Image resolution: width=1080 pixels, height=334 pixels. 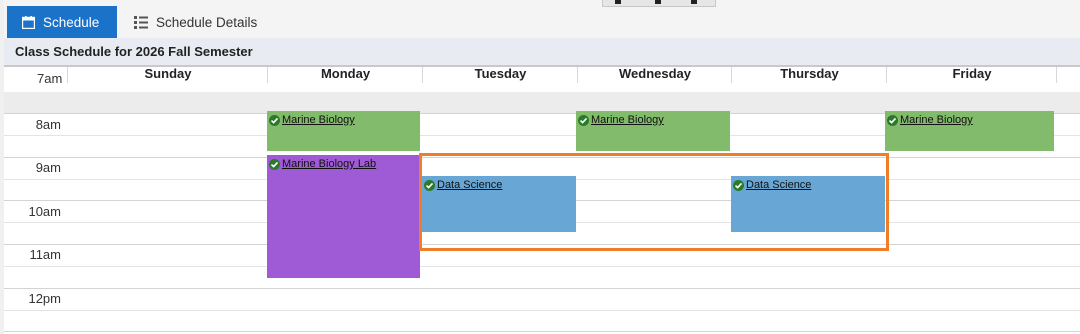 I want to click on shaded-row, so click(x=542, y=102).